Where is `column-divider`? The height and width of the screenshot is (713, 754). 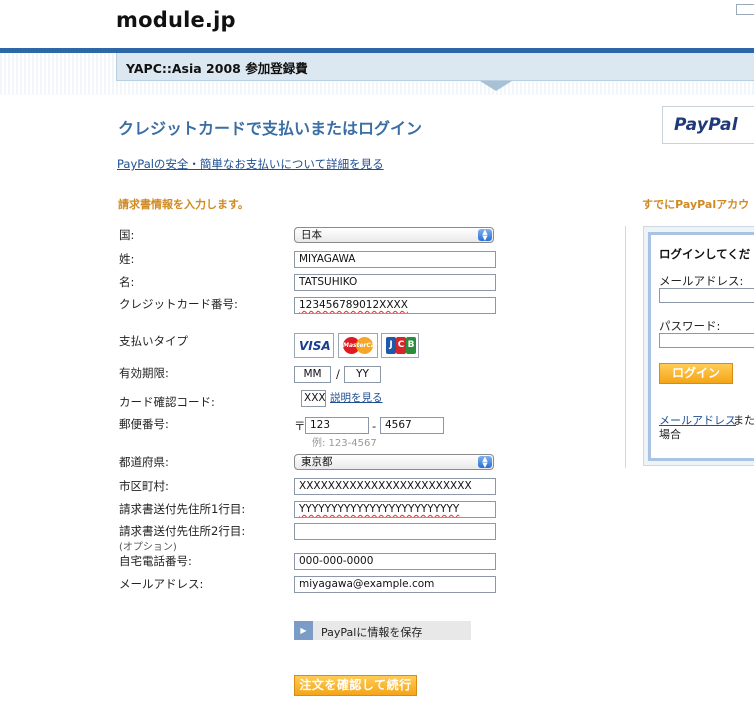
column-divider is located at coordinates (625, 347).